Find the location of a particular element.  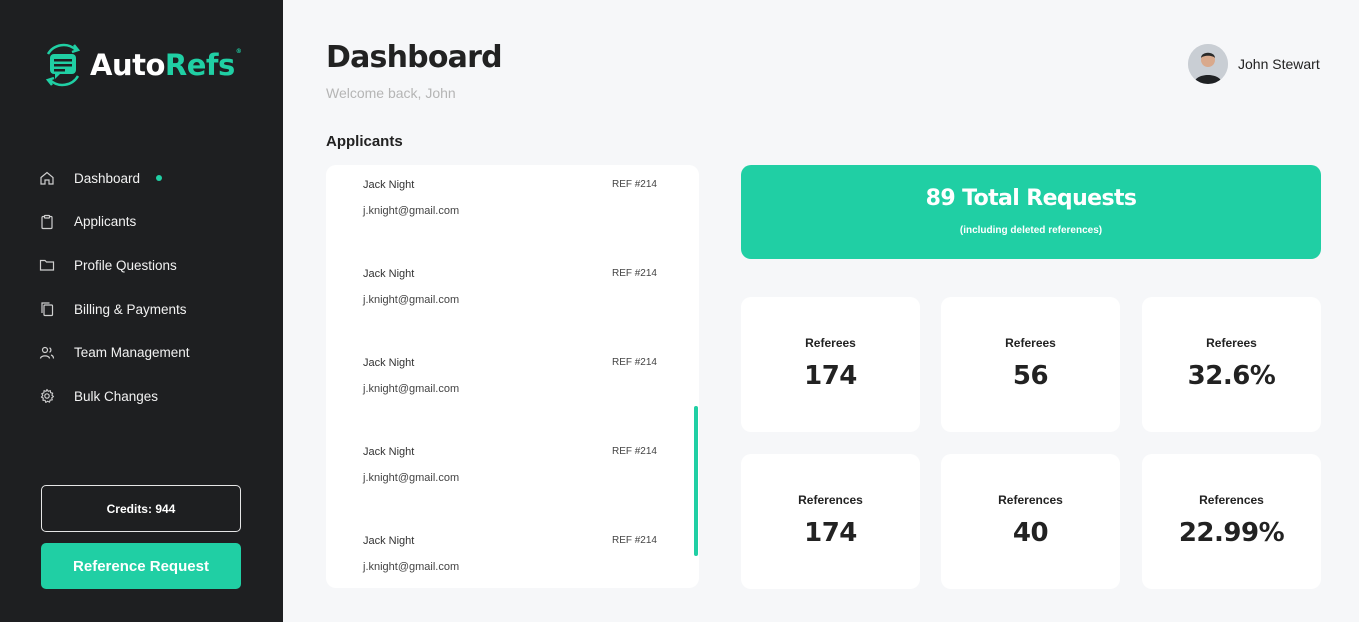

home-icon is located at coordinates (47, 178).